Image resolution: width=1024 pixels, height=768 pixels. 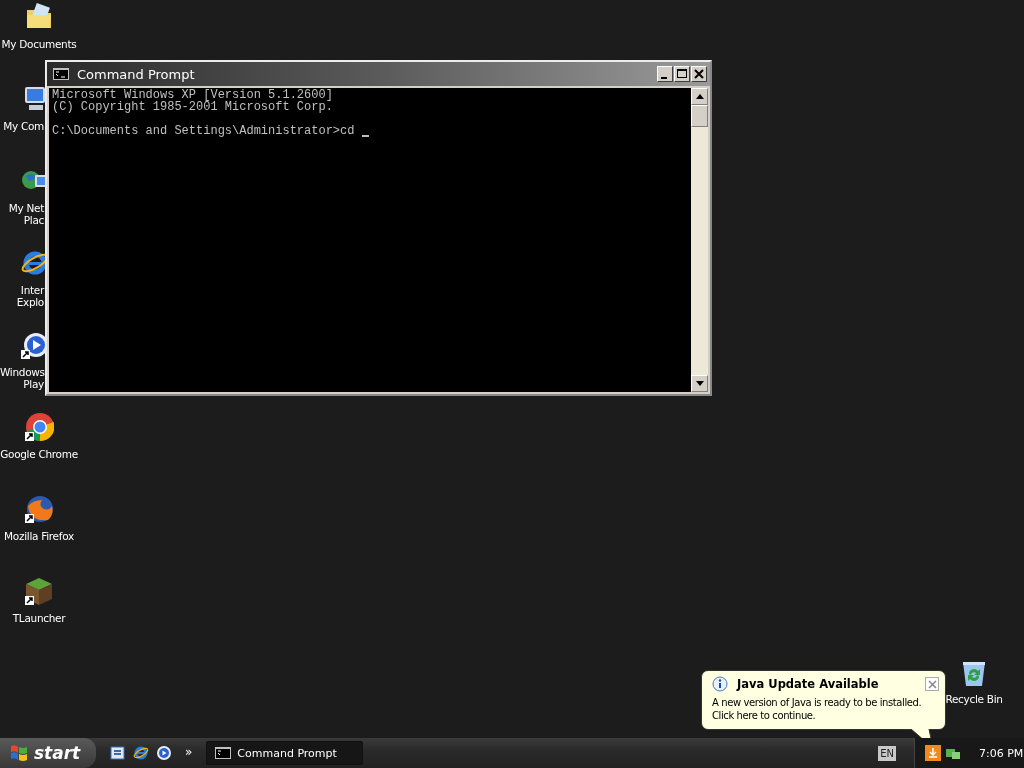 I want to click on overflow-chevron: », so click(x=189, y=752).